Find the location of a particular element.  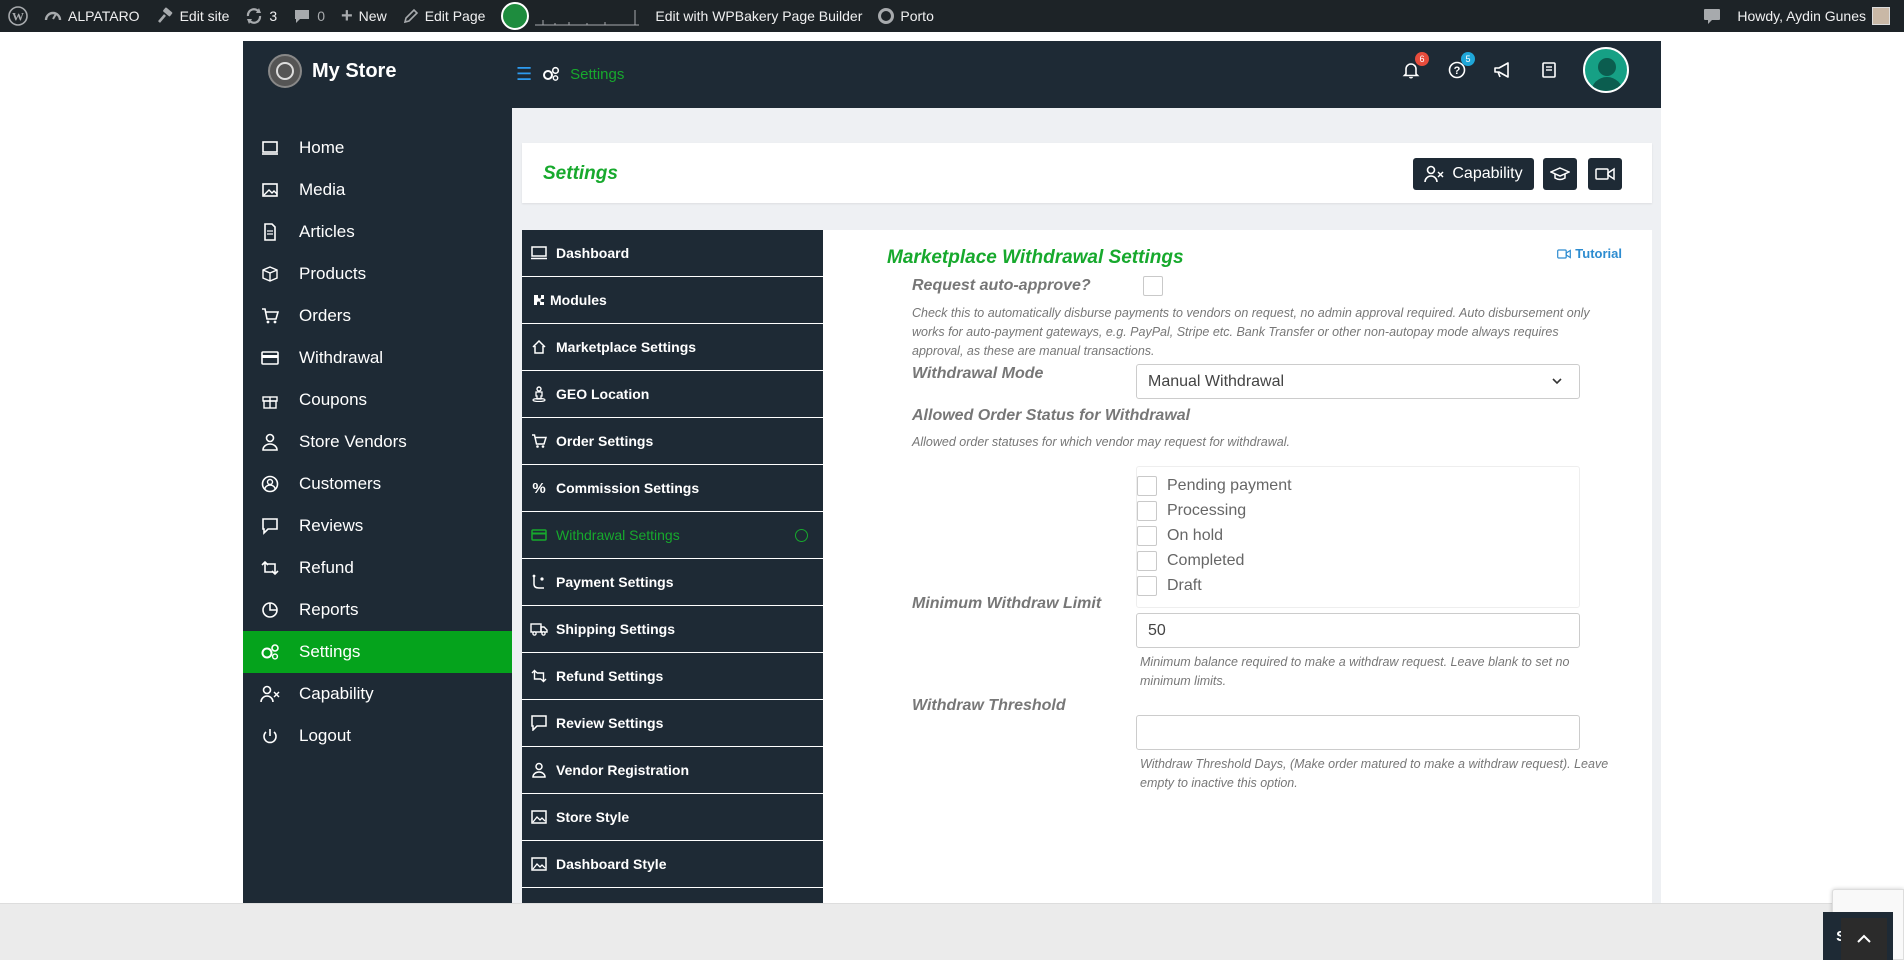

submenu-item-more is located at coordinates (672, 895).